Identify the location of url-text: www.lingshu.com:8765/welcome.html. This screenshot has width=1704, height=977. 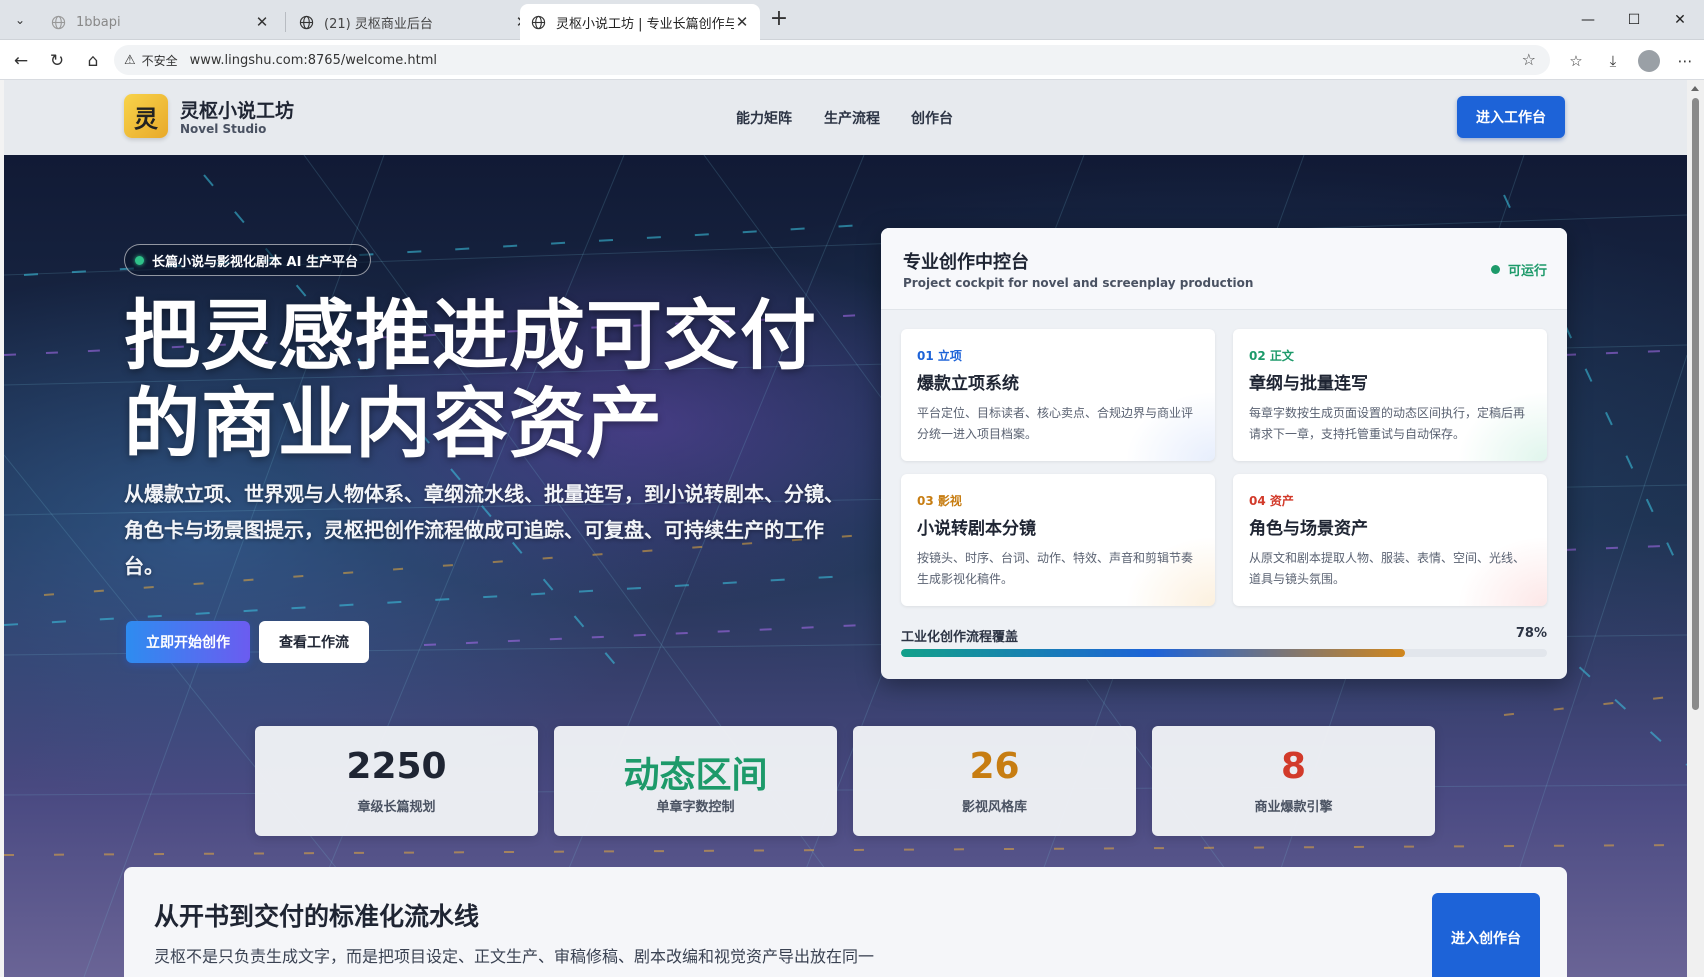
(313, 60).